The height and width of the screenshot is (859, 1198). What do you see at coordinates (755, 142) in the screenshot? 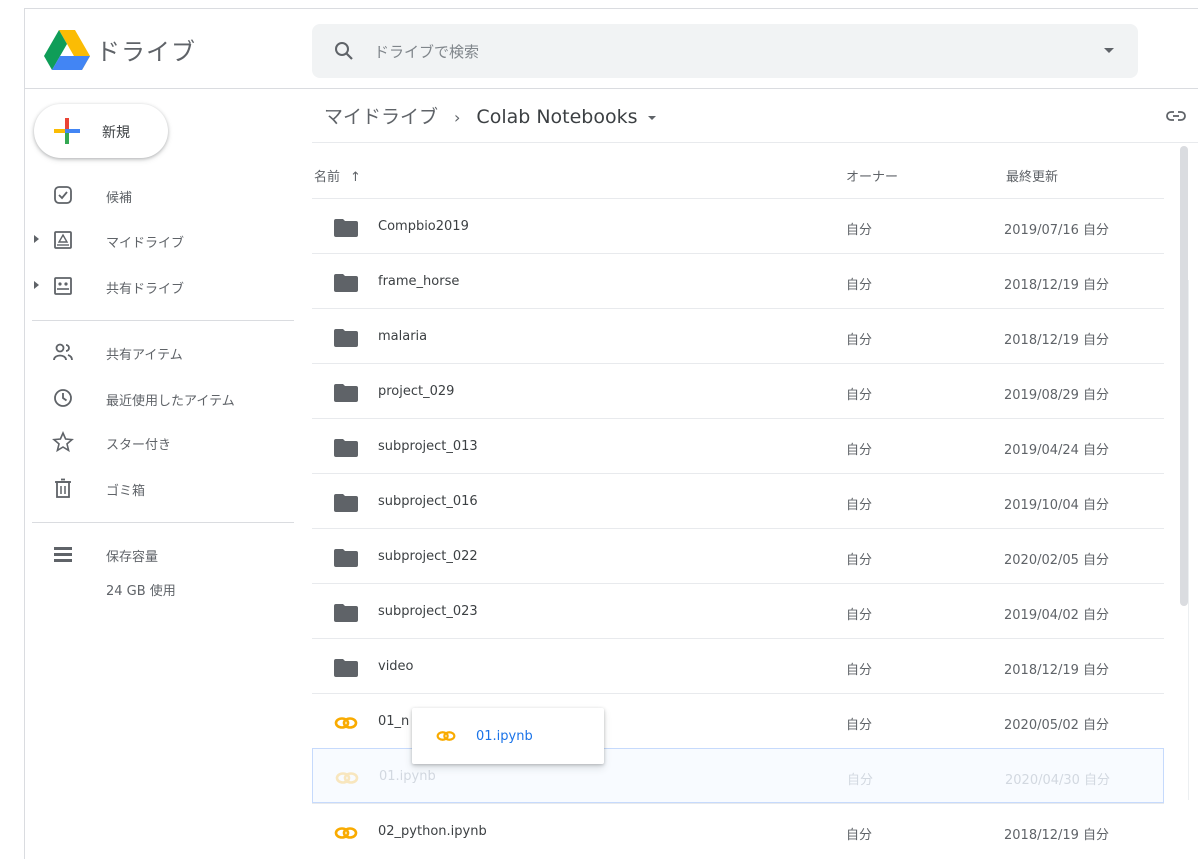
I see `breadcrumb-divider` at bounding box center [755, 142].